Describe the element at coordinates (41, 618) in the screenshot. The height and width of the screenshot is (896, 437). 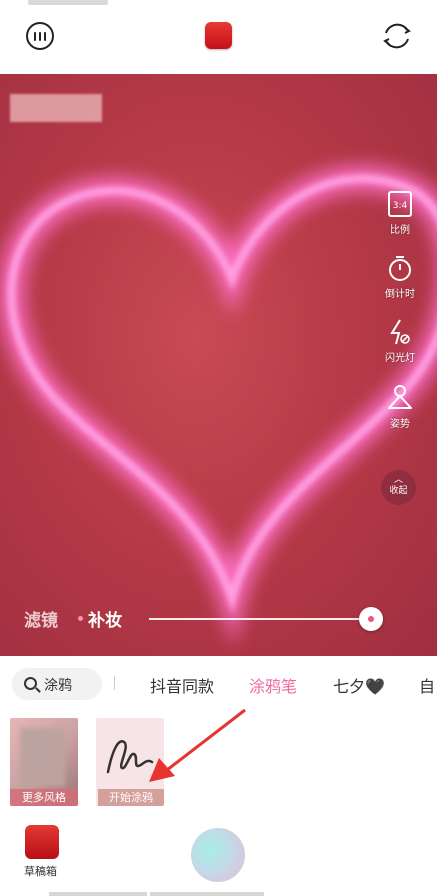
I see `tab-filter: 滤镜` at that location.